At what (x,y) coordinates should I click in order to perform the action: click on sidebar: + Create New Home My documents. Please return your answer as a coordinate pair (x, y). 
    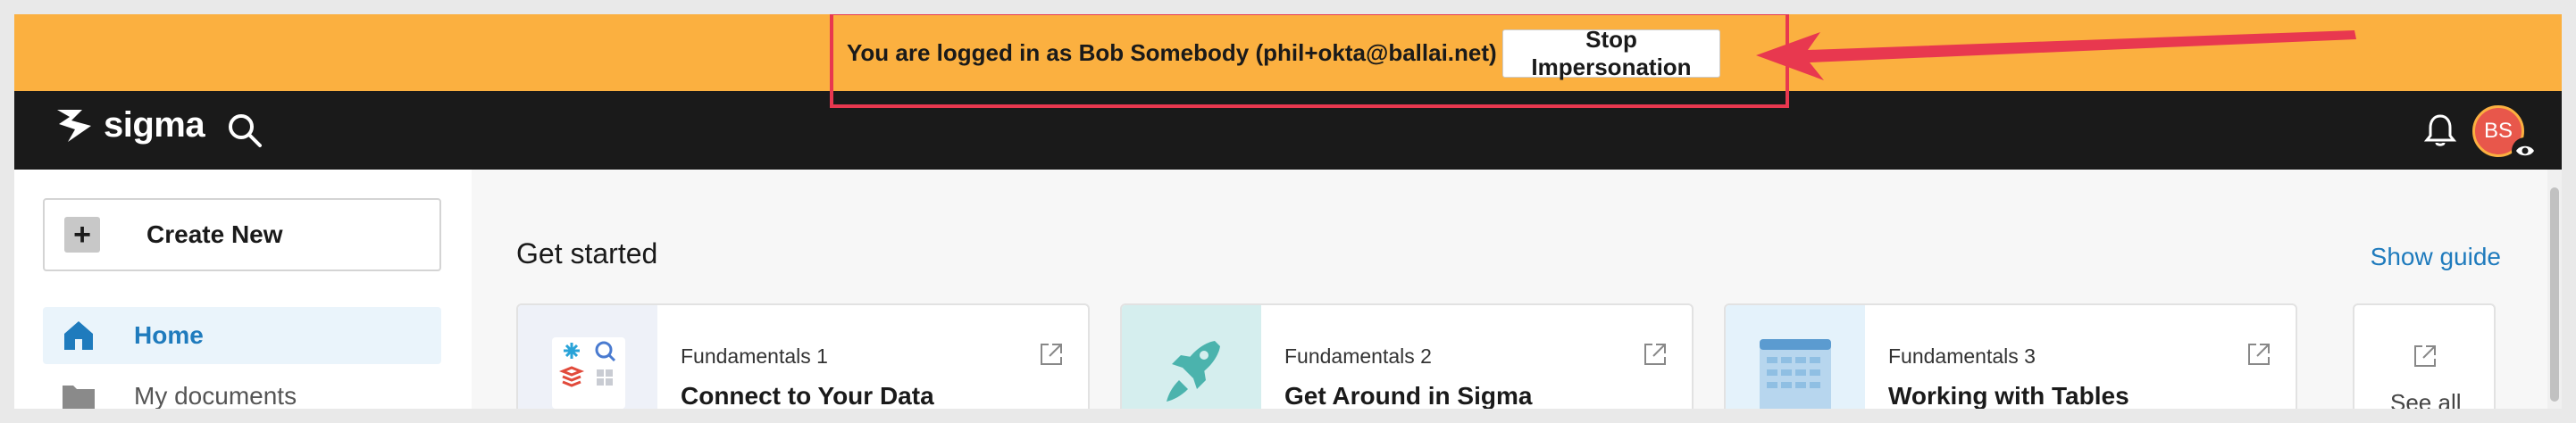
    Looking at the image, I should click on (243, 289).